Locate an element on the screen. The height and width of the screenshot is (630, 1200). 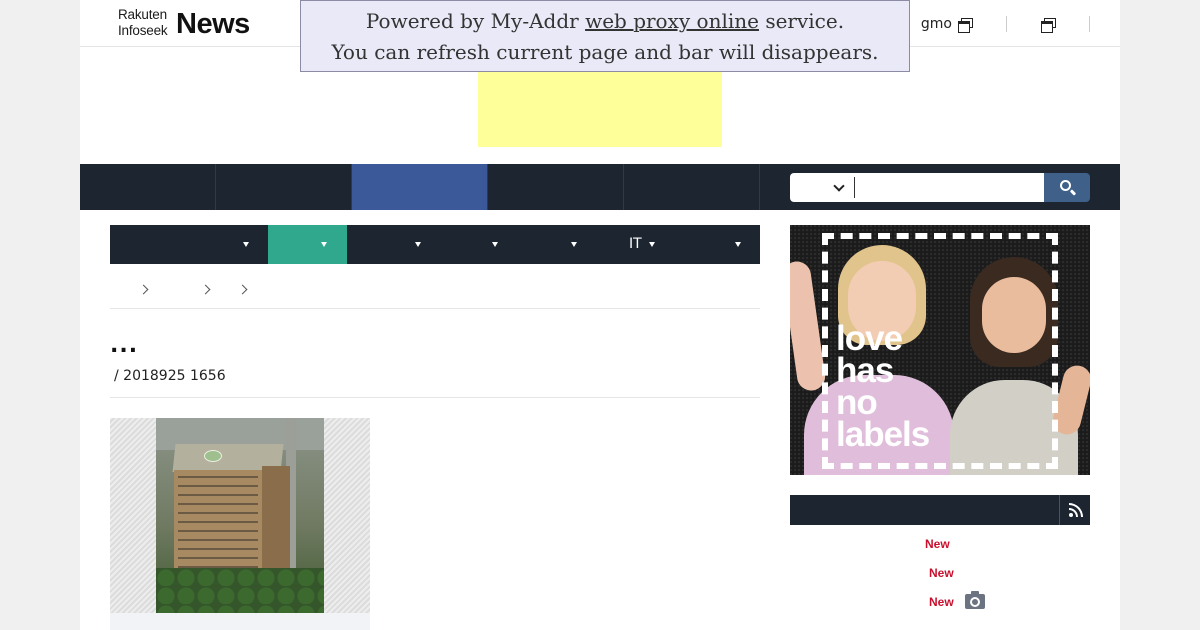
article-meta: / 2018925 1656 is located at coordinates (170, 376).